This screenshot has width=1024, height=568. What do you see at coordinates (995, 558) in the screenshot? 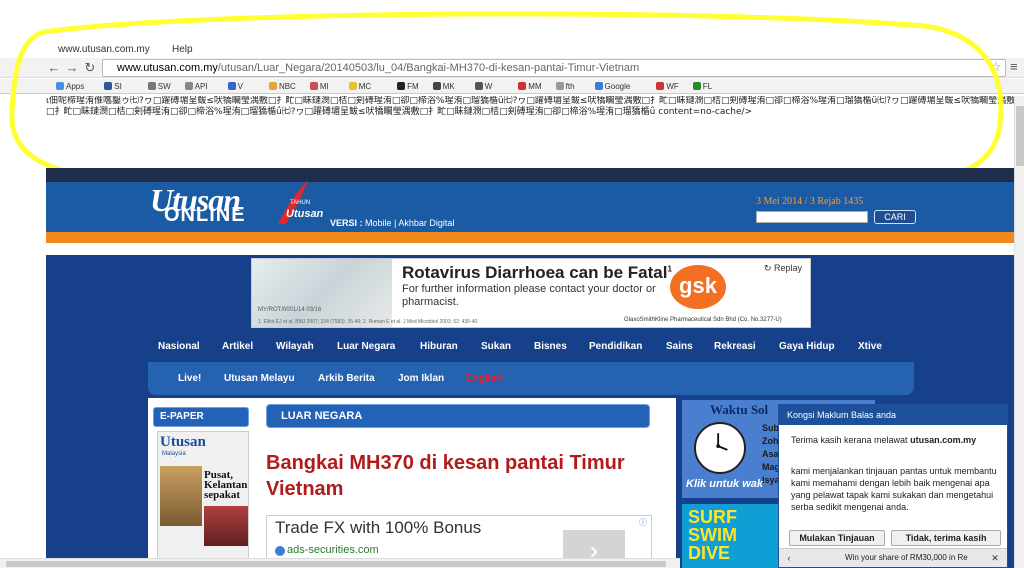
I see `close-icon: ✕` at bounding box center [995, 558].